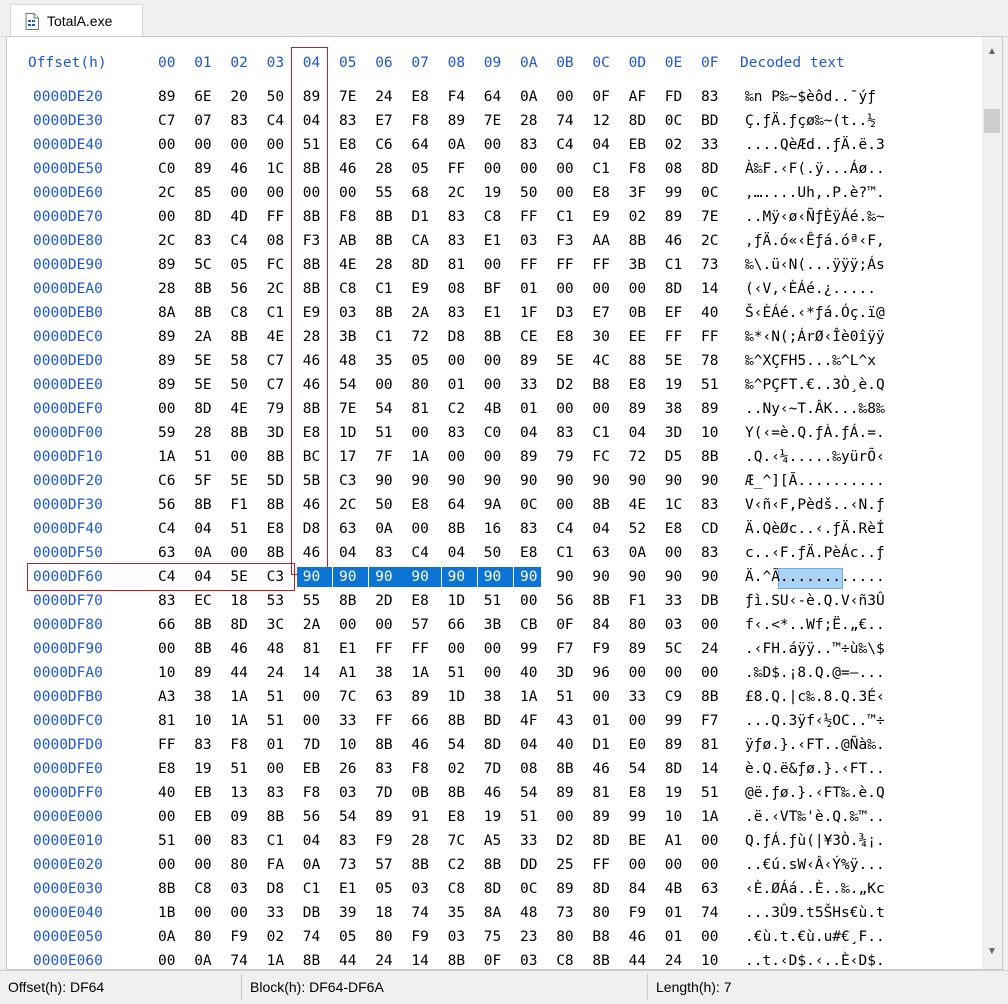 This screenshot has width=1008, height=1004. Describe the element at coordinates (815, 169) in the screenshot. I see `decoded-text: À‰F.‹F(.ÿ...Áø..` at that location.